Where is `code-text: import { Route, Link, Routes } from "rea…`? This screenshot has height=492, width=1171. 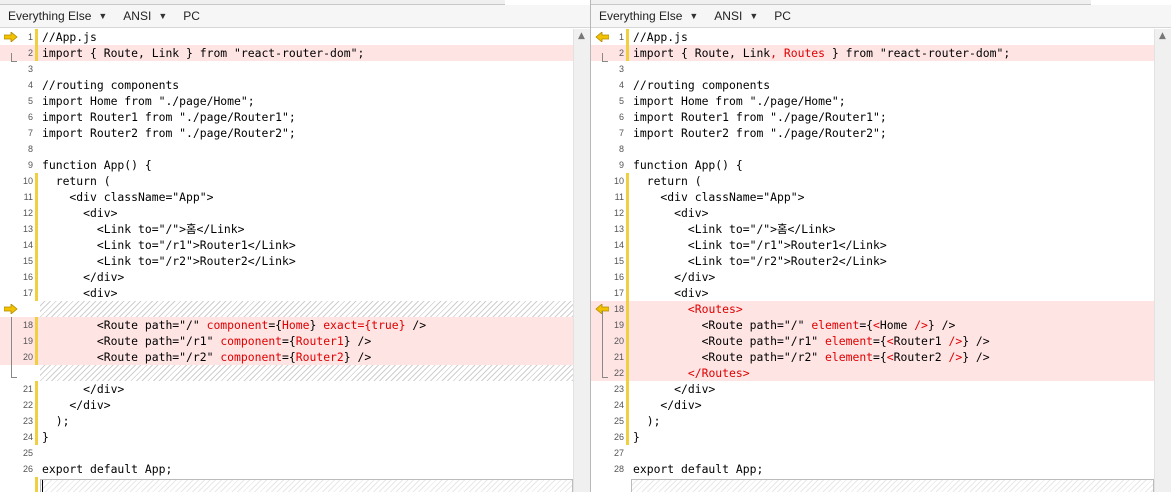 code-text: import { Route, Link, Routes } from "rea… is located at coordinates (821, 53).